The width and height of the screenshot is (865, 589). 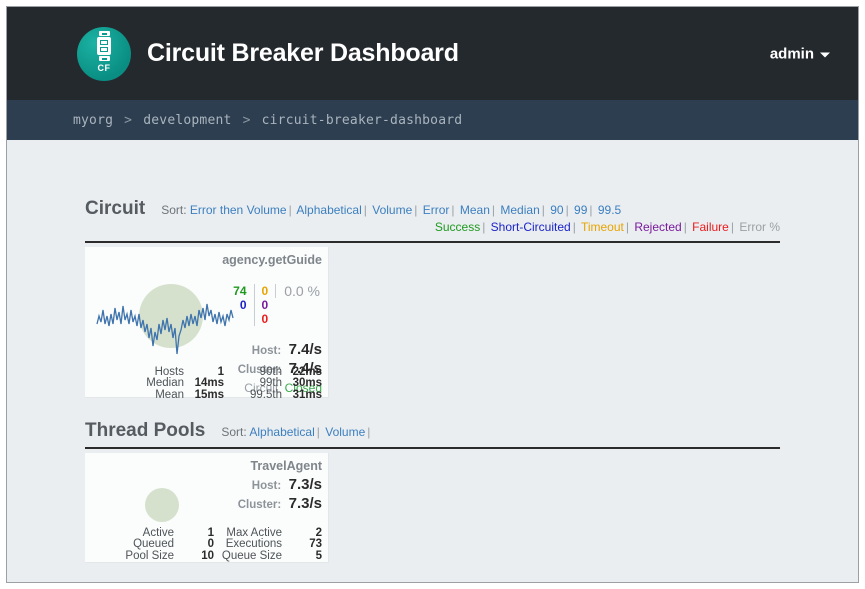 I want to click on sort-error-then-volume: Error then Volume, so click(x=238, y=210).